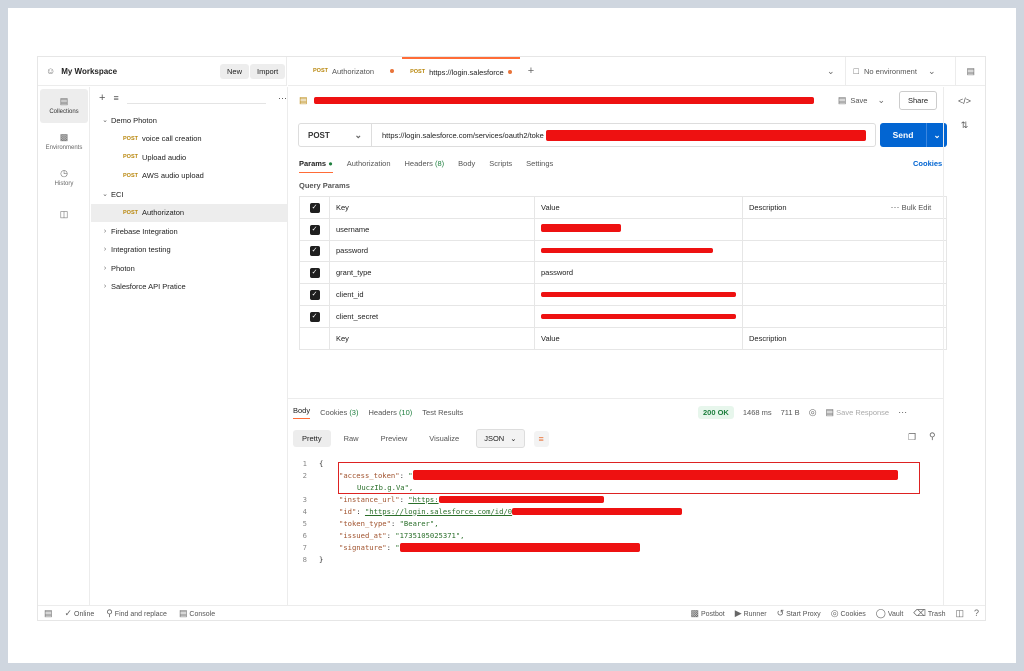 The width and height of the screenshot is (1024, 671). Describe the element at coordinates (976, 613) in the screenshot. I see `help-icon: ?` at that location.